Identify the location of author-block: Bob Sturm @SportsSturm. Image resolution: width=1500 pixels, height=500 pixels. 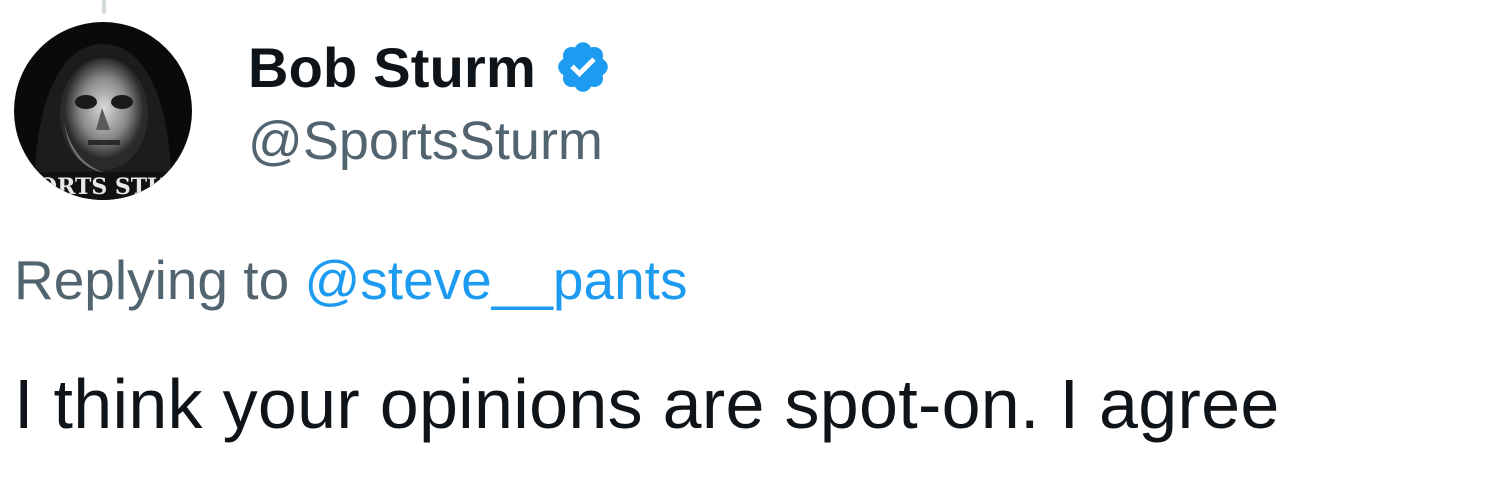
(430, 100).